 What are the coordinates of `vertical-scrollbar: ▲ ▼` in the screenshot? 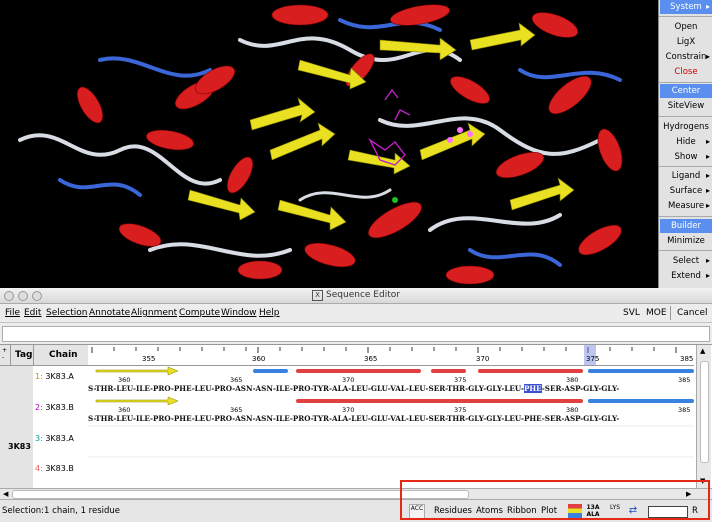 It's located at (703, 417).